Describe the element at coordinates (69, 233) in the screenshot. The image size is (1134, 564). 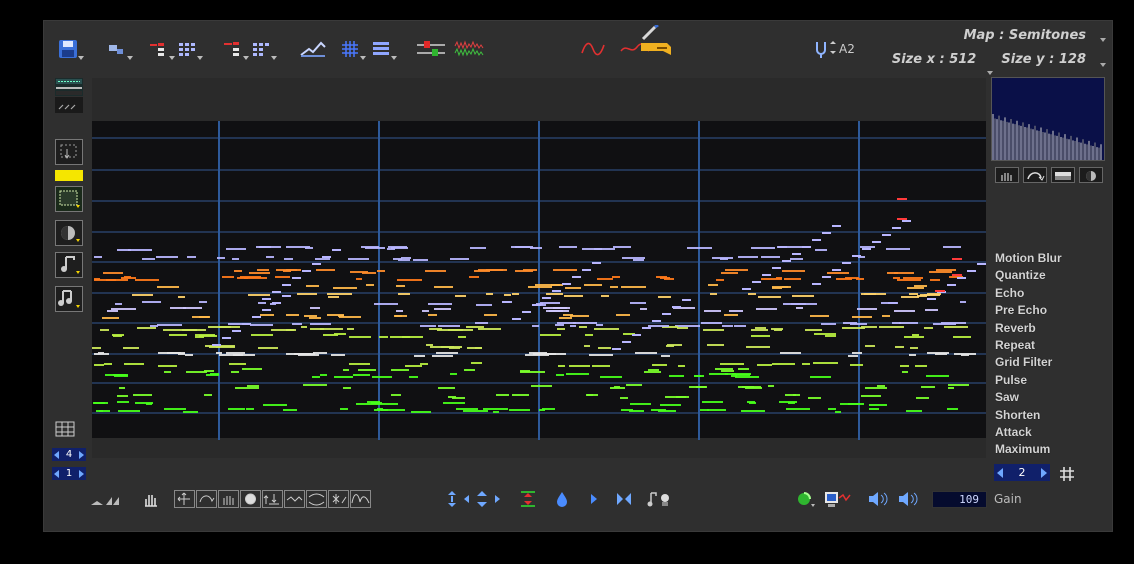
I see `brush-dropper-icon` at that location.